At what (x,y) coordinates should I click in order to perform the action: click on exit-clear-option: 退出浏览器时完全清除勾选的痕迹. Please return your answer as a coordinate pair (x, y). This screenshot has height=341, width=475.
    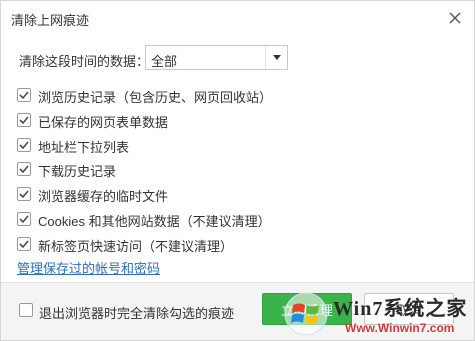
    Looking at the image, I should click on (134, 311).